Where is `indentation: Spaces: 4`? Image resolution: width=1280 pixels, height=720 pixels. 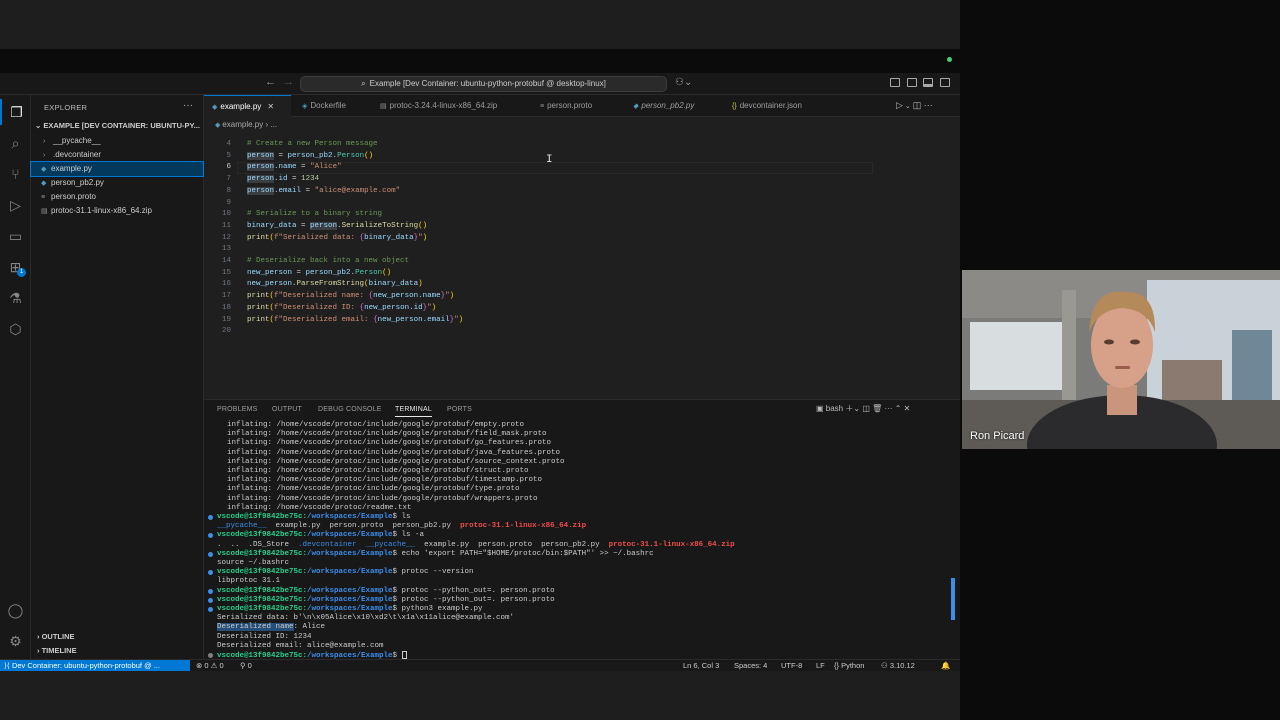 indentation: Spaces: 4 is located at coordinates (750, 665).